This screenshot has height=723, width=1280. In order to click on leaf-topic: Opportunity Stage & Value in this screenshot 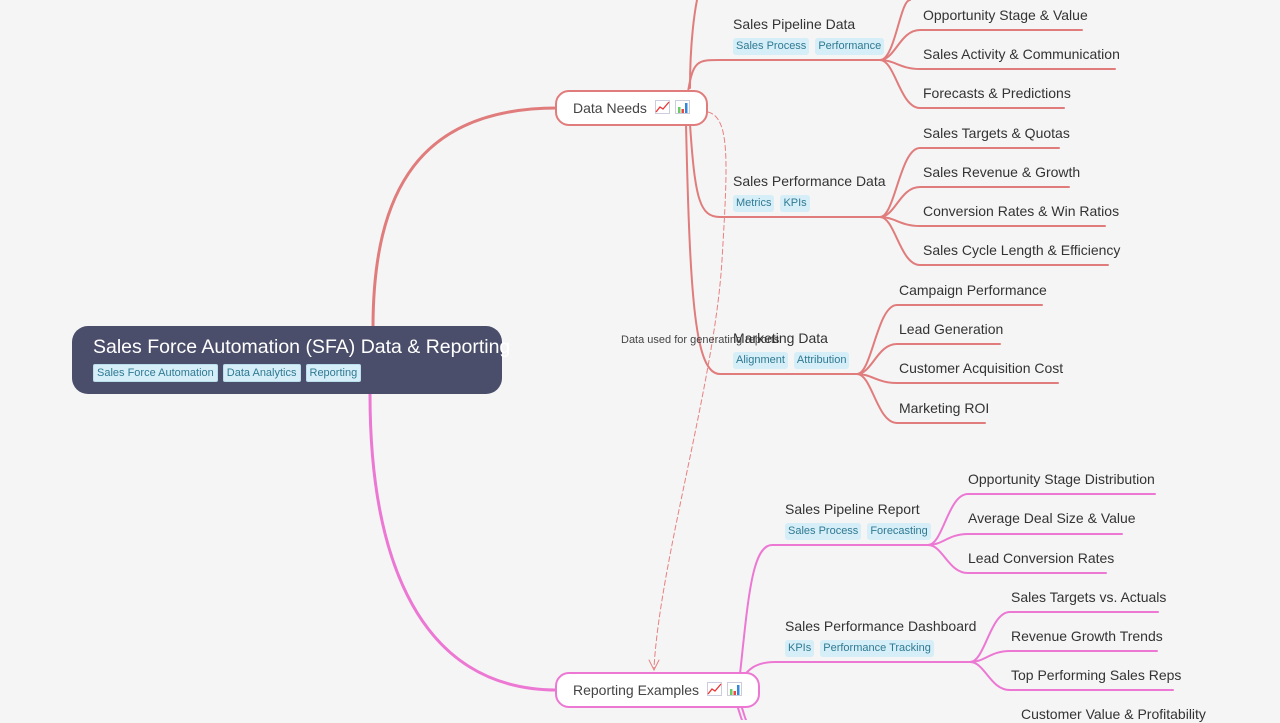, I will do `click(1005, 15)`.